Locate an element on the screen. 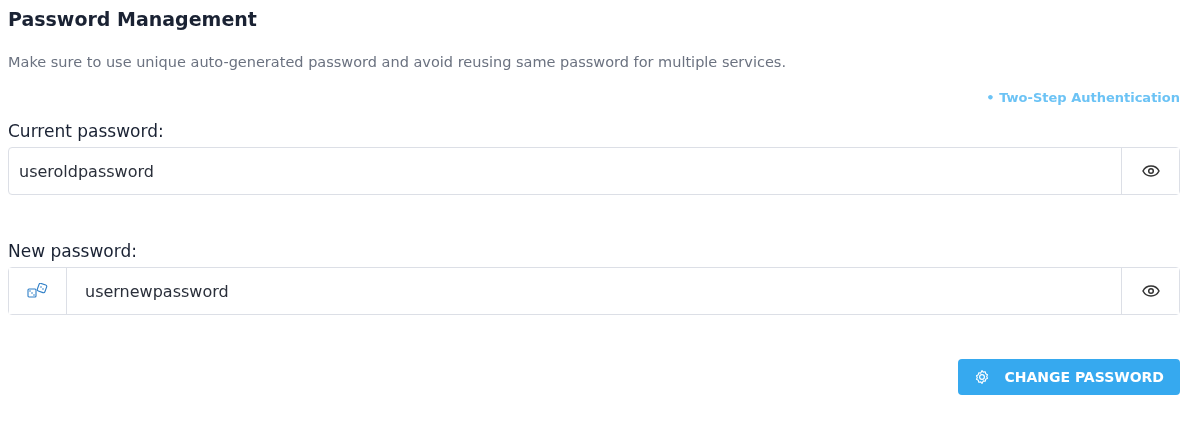 The image size is (1195, 422). description-text: Make sure to use unique auto-generated password and avoid reusing same password for multiple services. is located at coordinates (397, 62).